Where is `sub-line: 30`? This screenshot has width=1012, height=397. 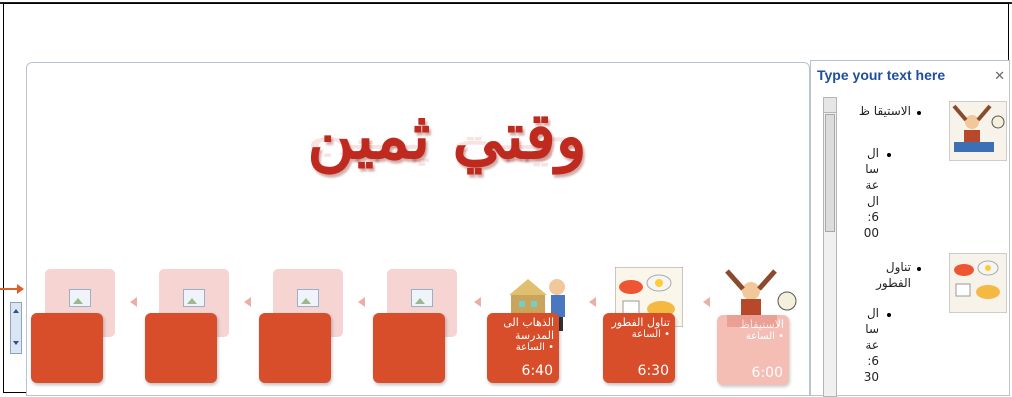 sub-line: 30 is located at coordinates (871, 377).